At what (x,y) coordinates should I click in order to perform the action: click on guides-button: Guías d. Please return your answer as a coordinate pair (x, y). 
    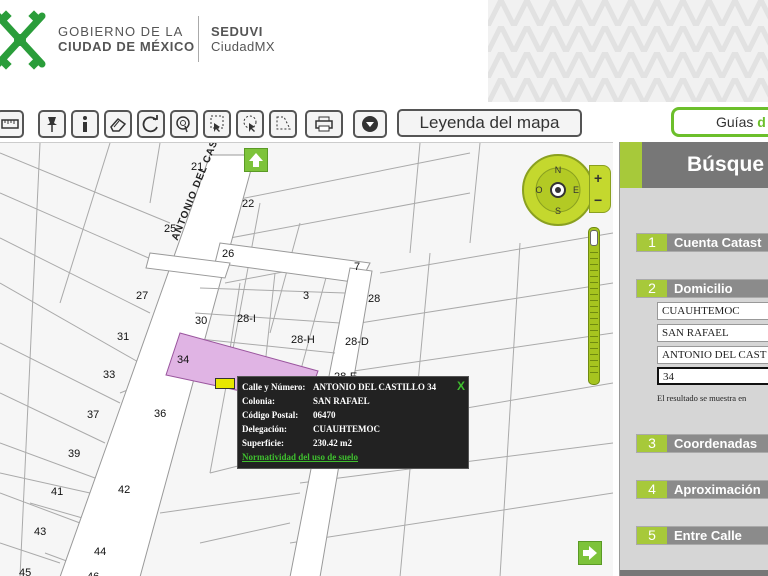
    Looking at the image, I should click on (719, 122).